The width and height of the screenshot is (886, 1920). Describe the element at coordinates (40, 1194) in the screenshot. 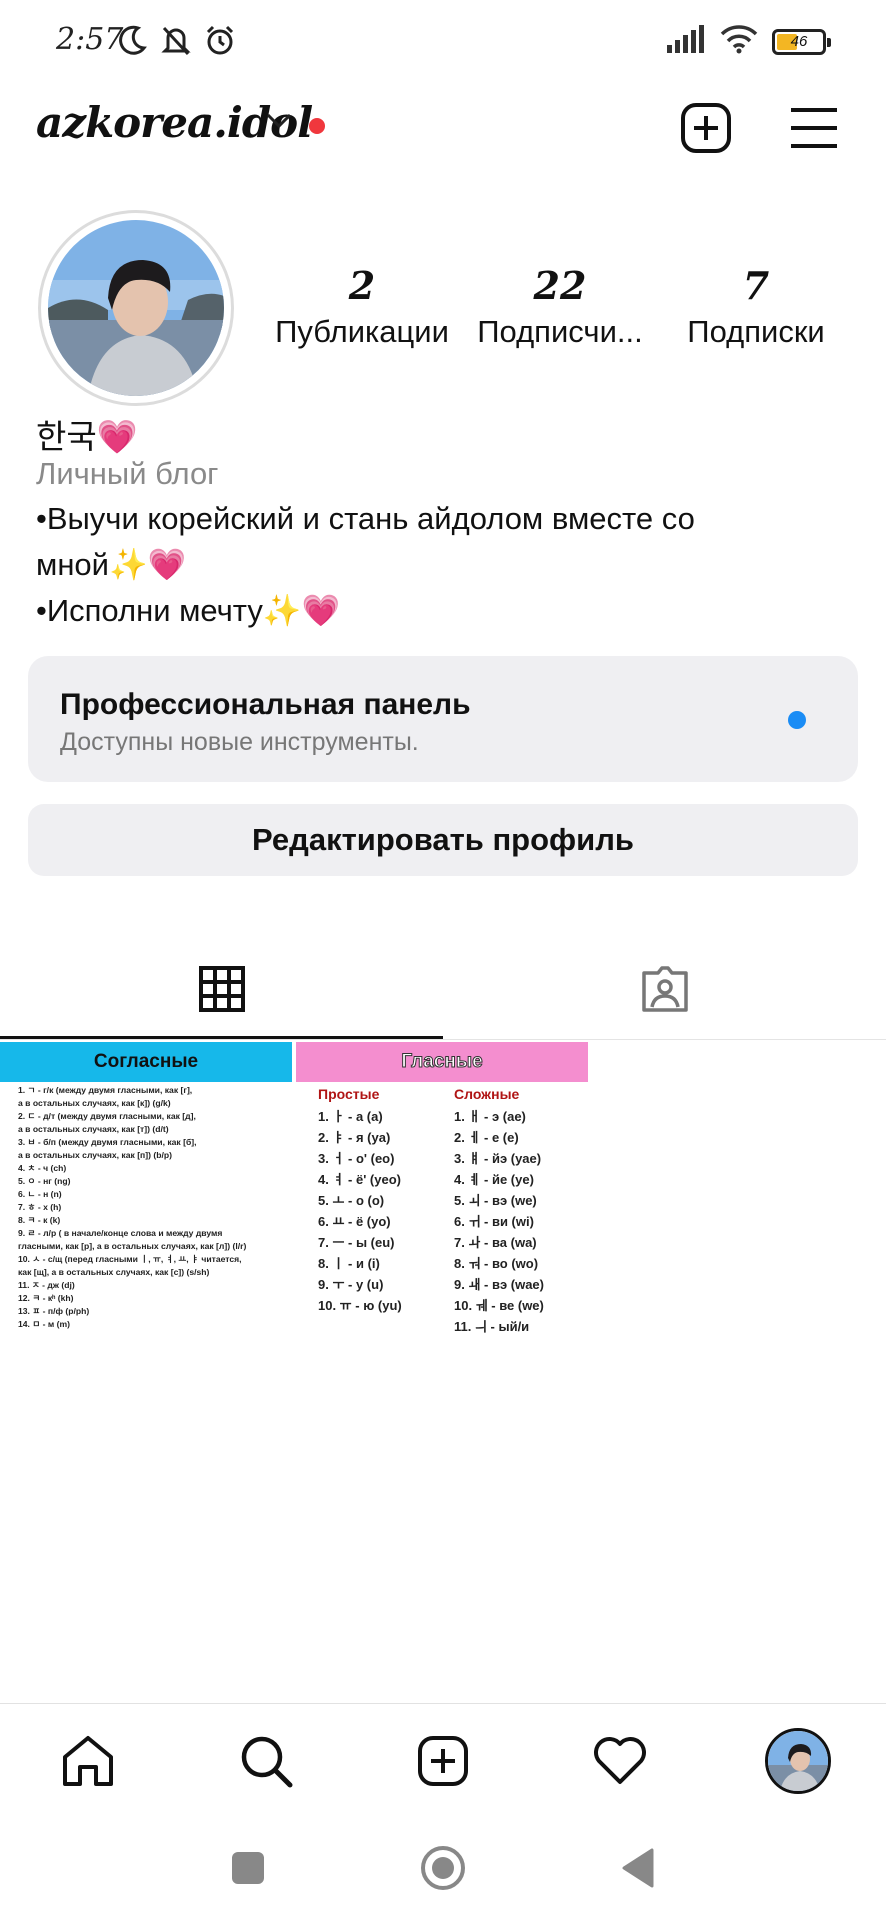

I see `consonant-line: 6. ㄴ - н (n)` at that location.